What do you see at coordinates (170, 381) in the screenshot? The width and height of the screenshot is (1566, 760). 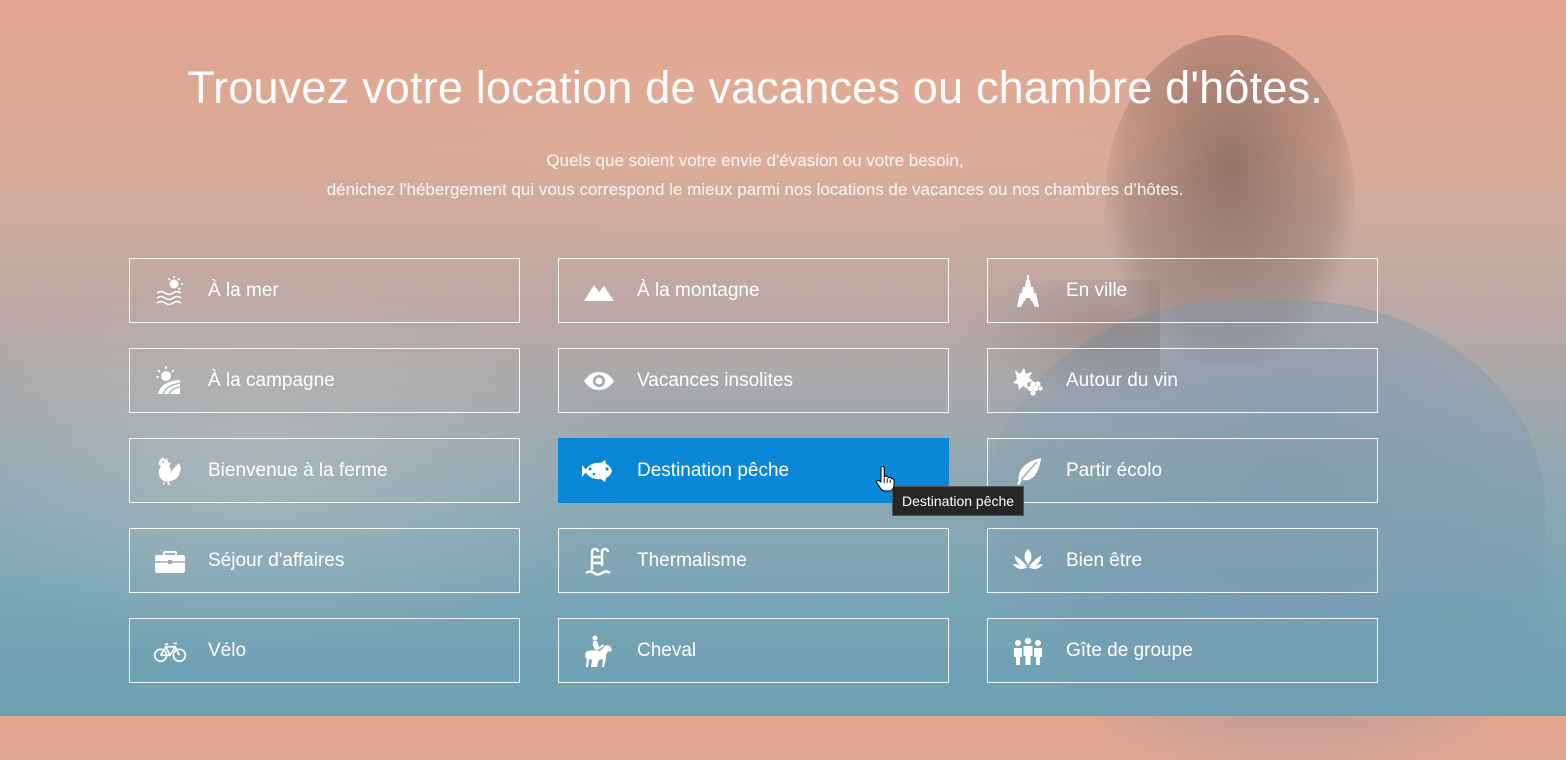 I see `countryside-icon` at bounding box center [170, 381].